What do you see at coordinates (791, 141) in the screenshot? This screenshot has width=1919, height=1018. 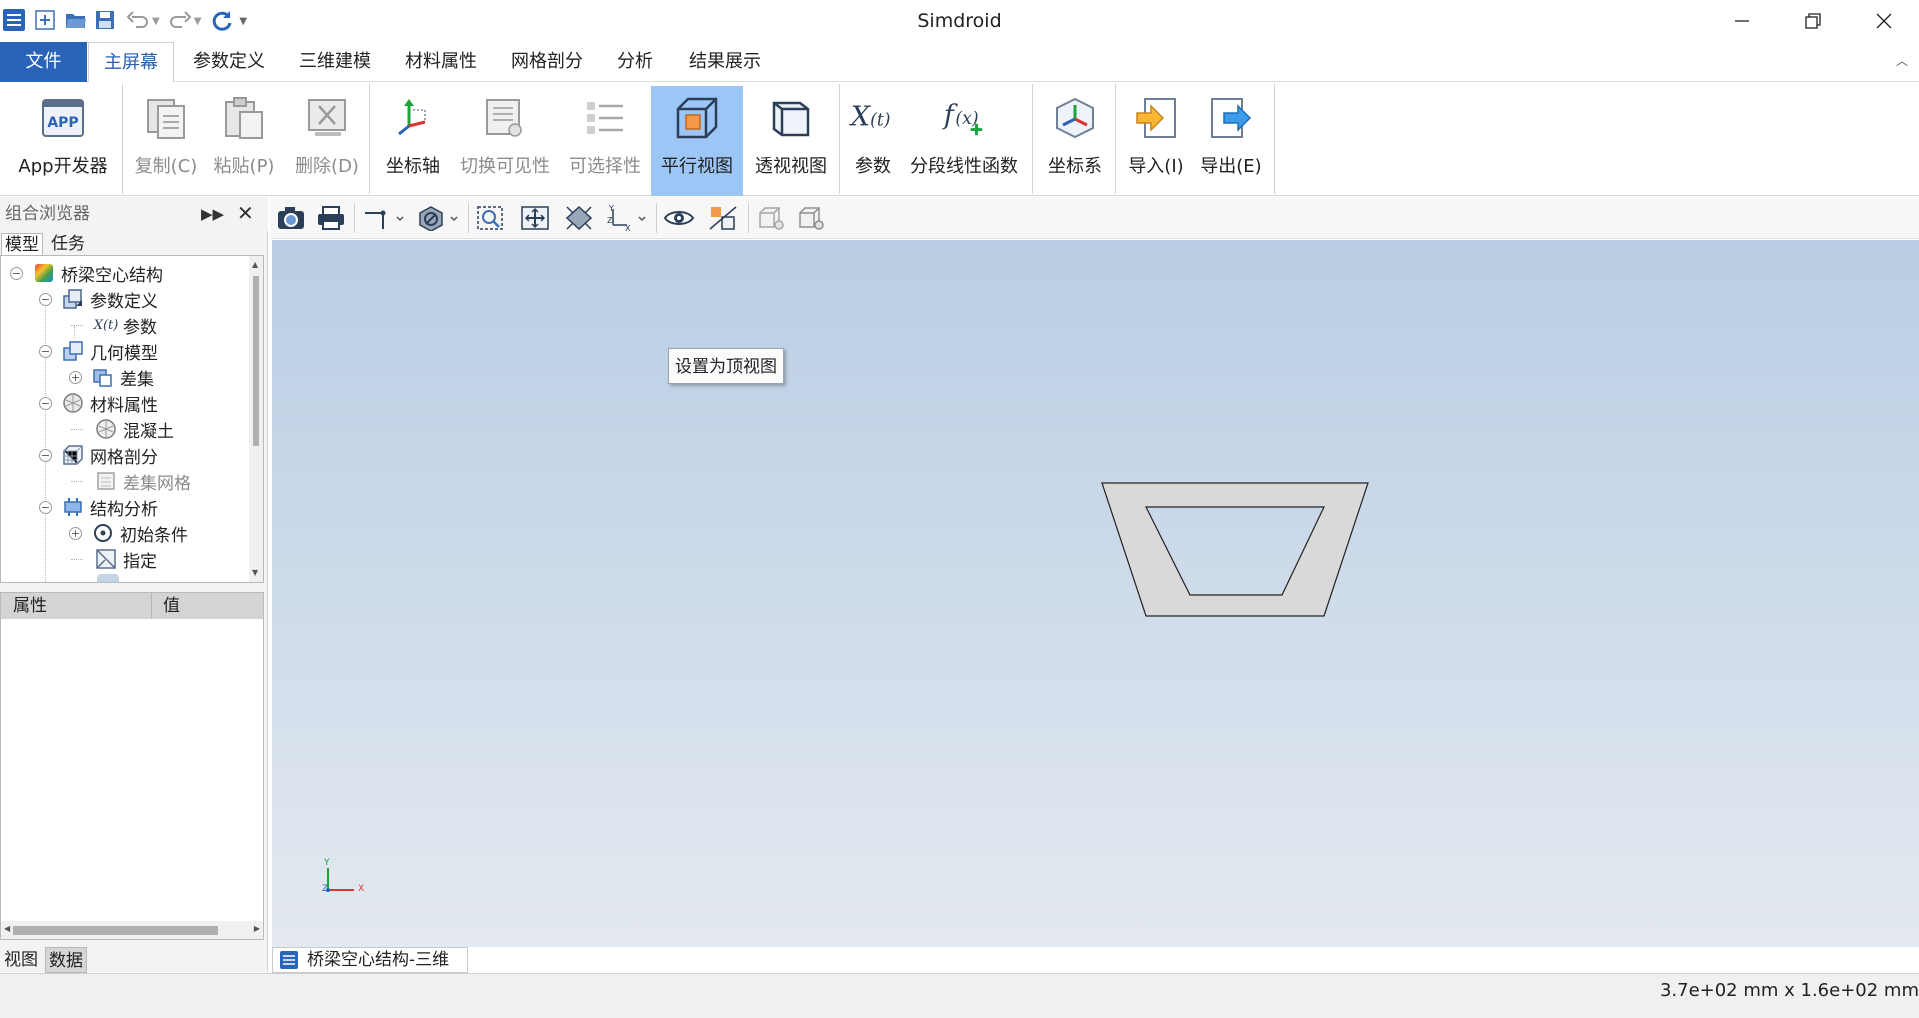 I see `perspective-view-button: 透视视图` at bounding box center [791, 141].